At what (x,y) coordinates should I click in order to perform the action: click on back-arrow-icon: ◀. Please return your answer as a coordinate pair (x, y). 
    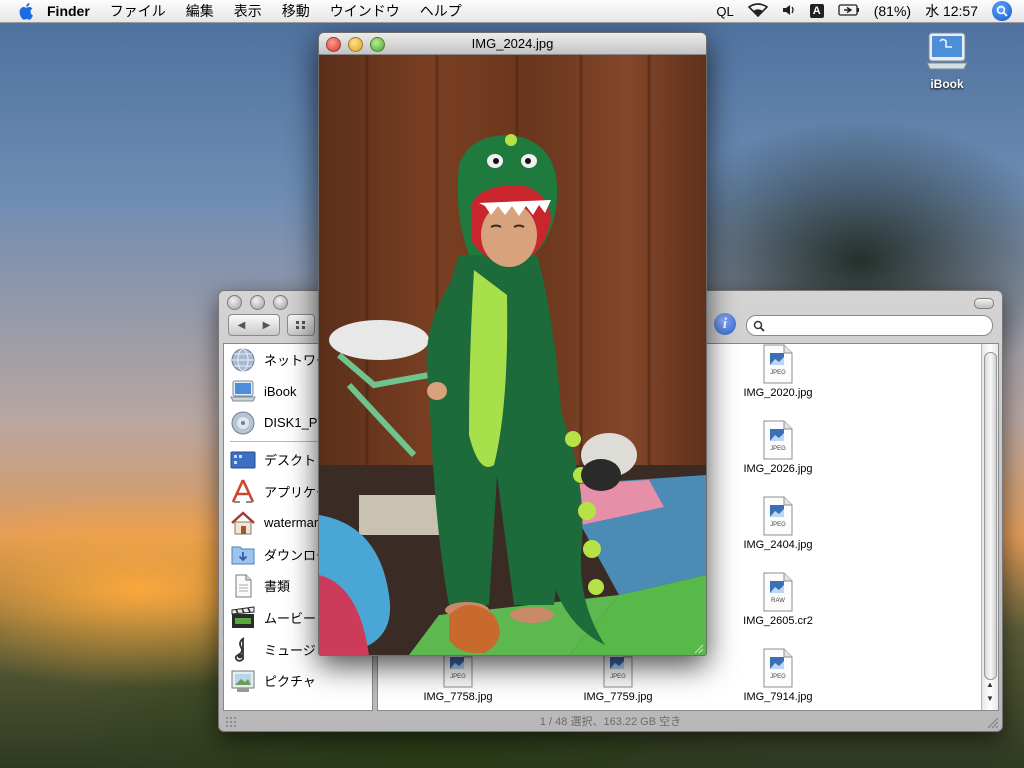
    Looking at the image, I should click on (242, 325).